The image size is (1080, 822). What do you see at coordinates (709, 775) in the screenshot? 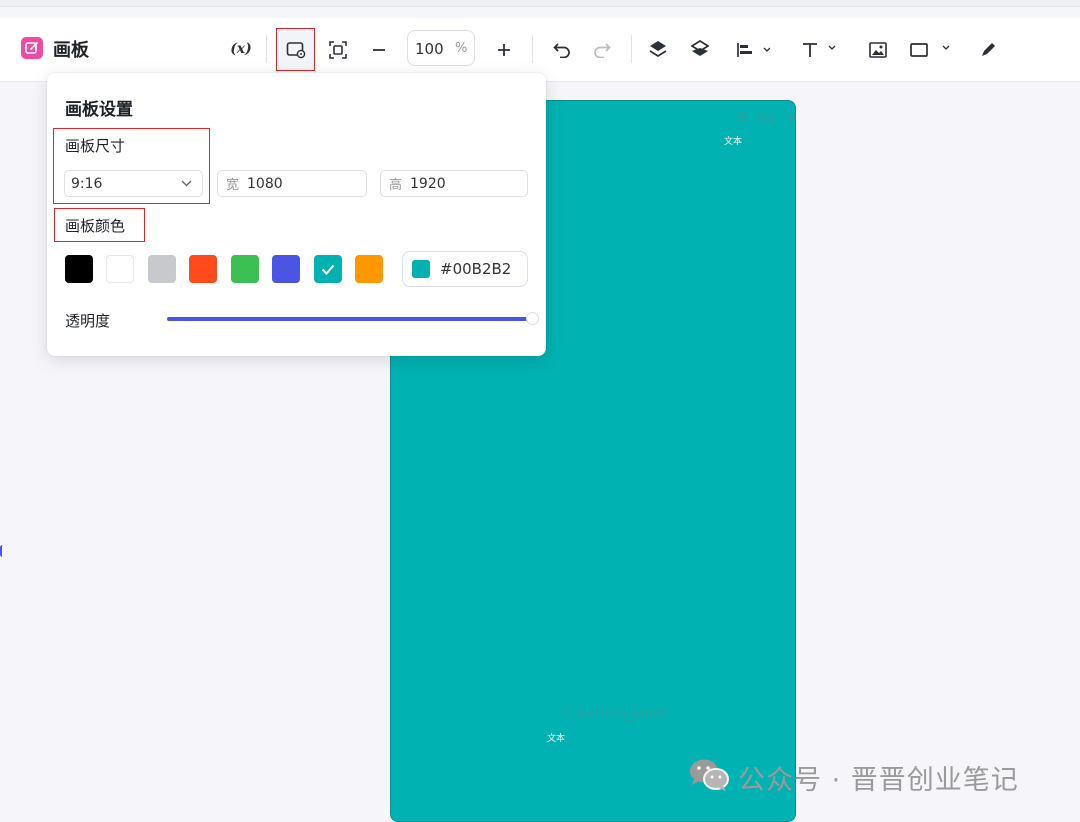
I see `wechat-icon` at bounding box center [709, 775].